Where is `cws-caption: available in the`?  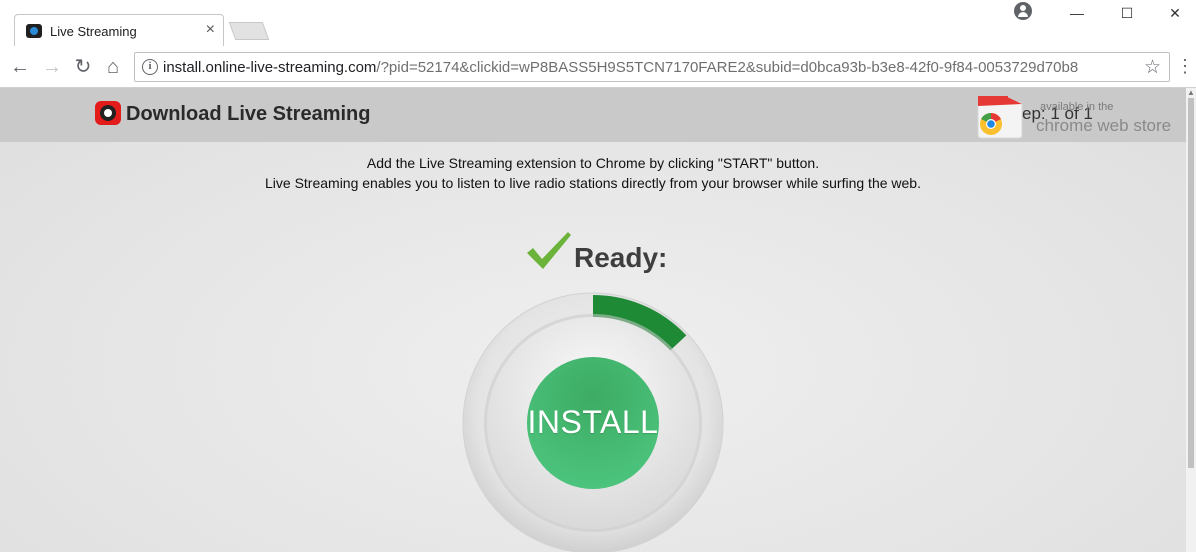
cws-caption: available in the is located at coordinates (1077, 107).